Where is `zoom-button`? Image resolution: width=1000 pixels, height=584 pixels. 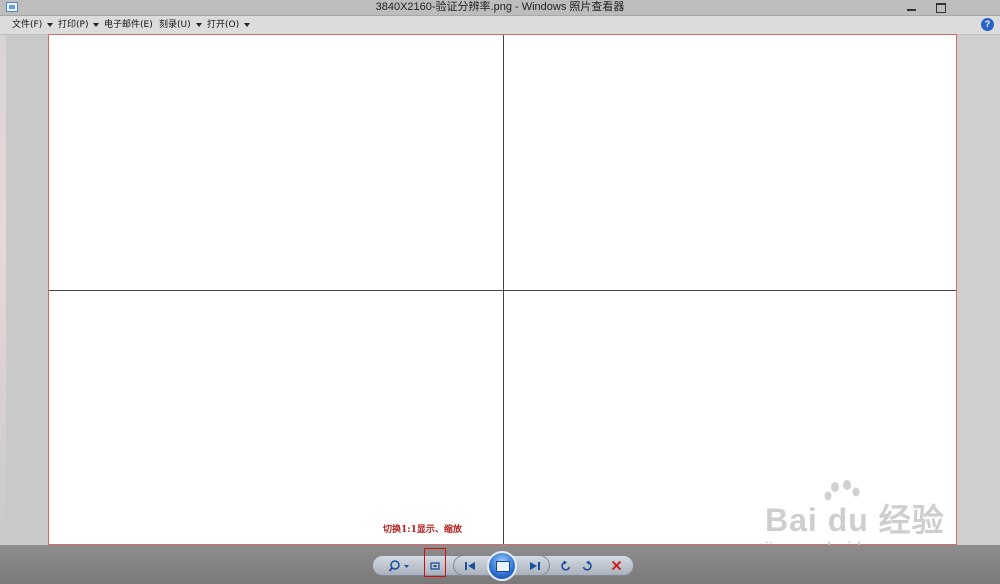 zoom-button is located at coordinates (400, 565).